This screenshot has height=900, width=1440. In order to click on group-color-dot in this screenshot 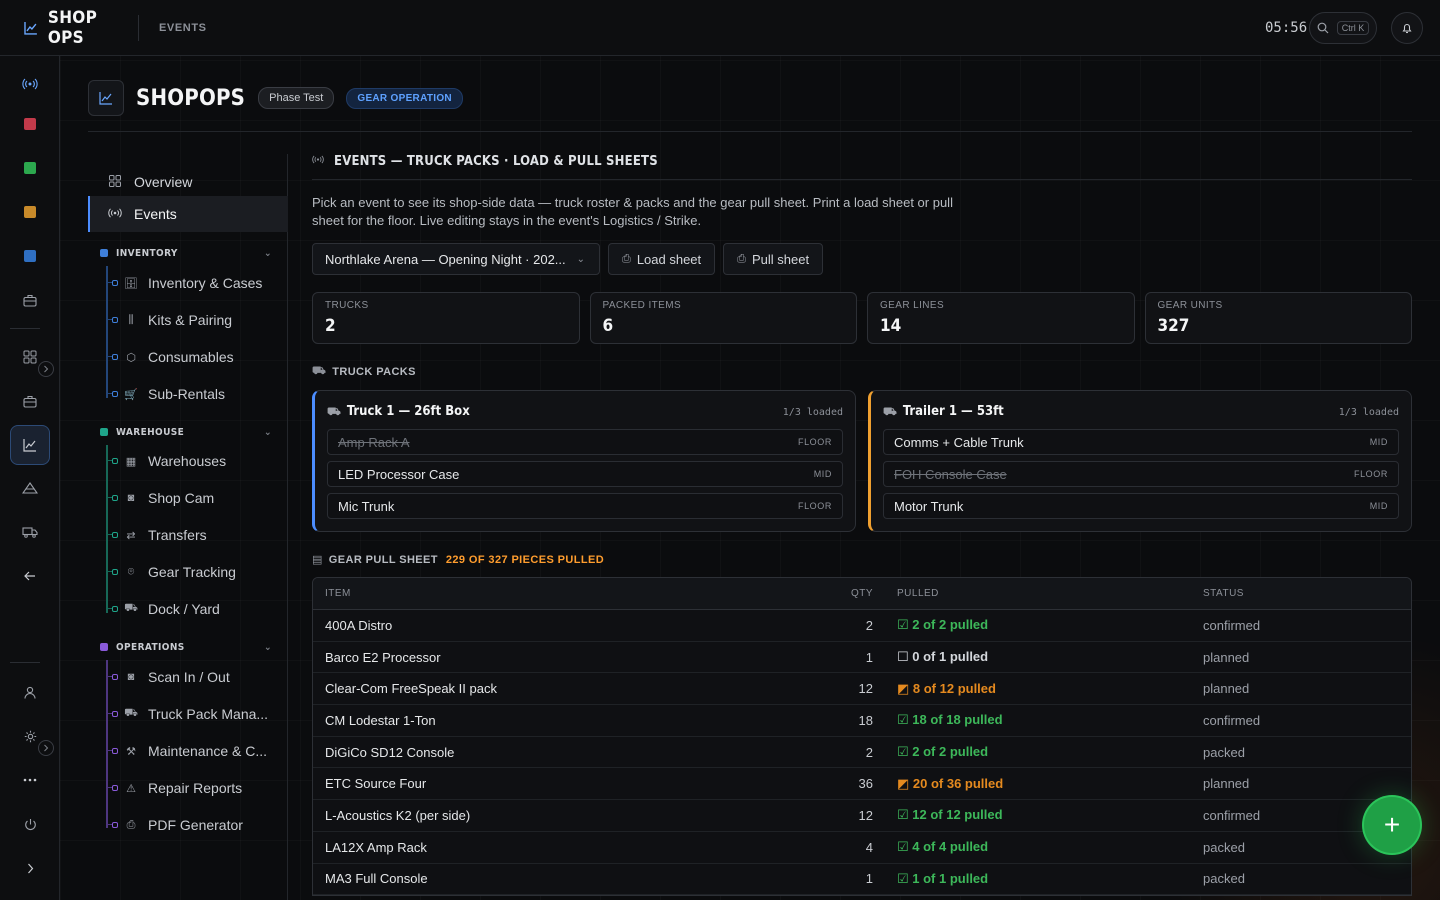, I will do `click(104, 253)`.